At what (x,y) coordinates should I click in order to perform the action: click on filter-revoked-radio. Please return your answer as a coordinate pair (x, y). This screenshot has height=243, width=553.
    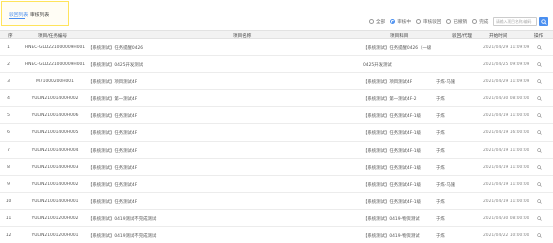
    Looking at the image, I should click on (449, 21).